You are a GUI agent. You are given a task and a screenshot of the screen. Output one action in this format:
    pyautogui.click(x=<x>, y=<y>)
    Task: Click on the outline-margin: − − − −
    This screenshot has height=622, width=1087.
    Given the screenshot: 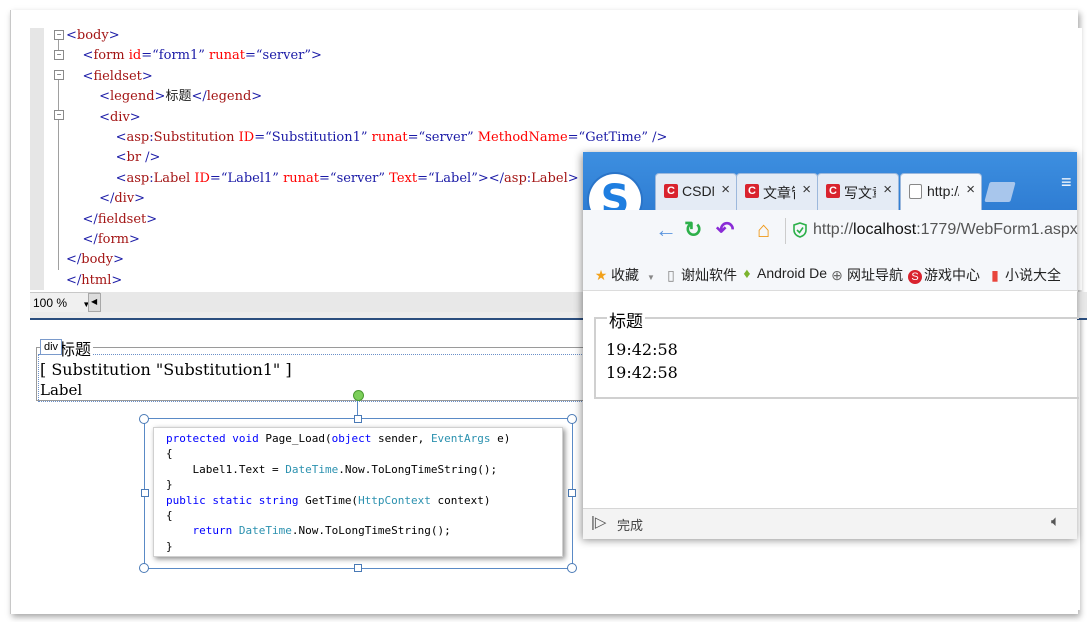 What is the action you would take?
    pyautogui.click(x=60, y=159)
    